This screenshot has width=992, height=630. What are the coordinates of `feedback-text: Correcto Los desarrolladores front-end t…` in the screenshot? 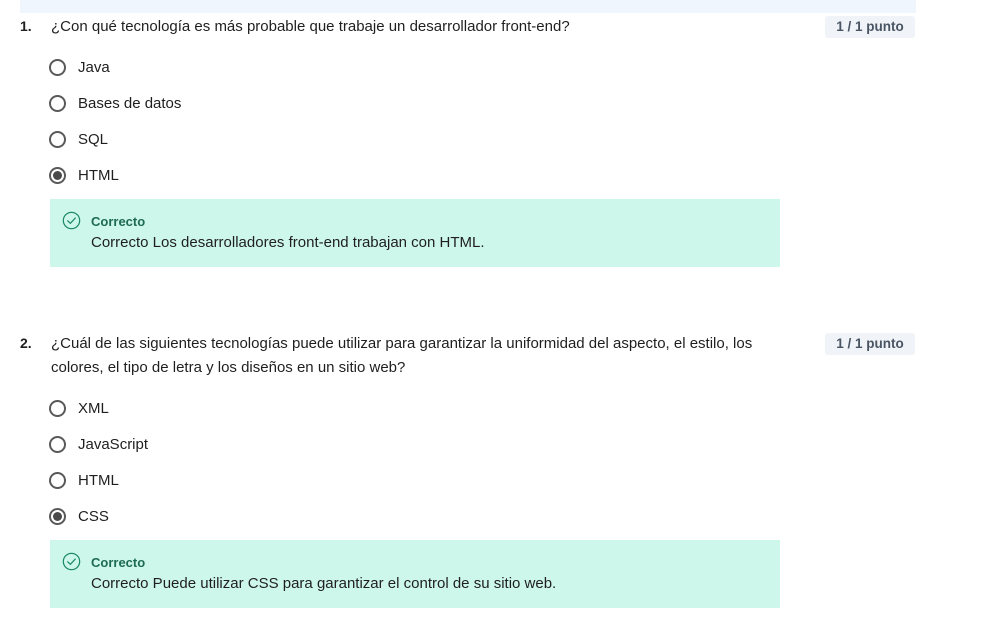 It's located at (288, 242).